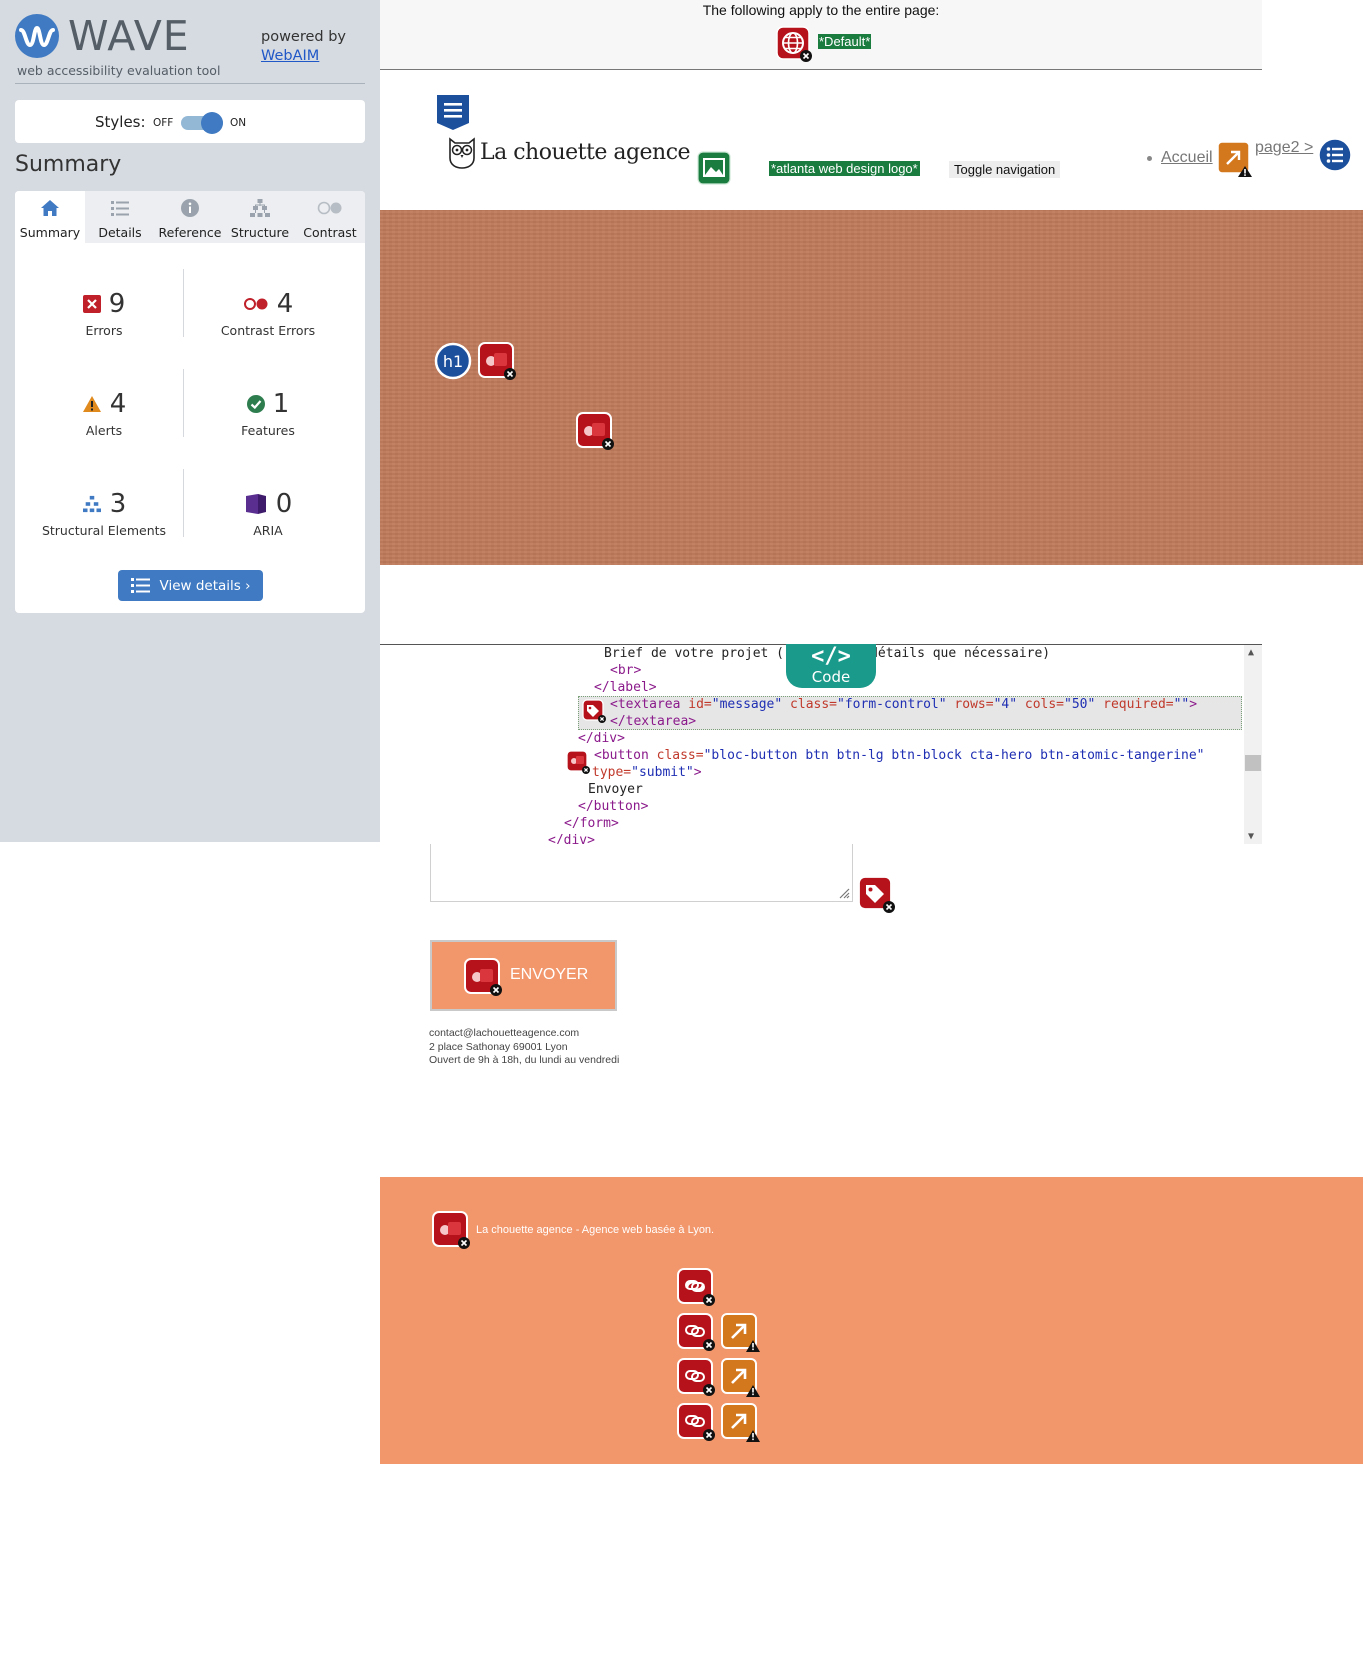 The image size is (1363, 1664). What do you see at coordinates (285, 304) in the screenshot?
I see `contrast-errors-count: 4` at bounding box center [285, 304].